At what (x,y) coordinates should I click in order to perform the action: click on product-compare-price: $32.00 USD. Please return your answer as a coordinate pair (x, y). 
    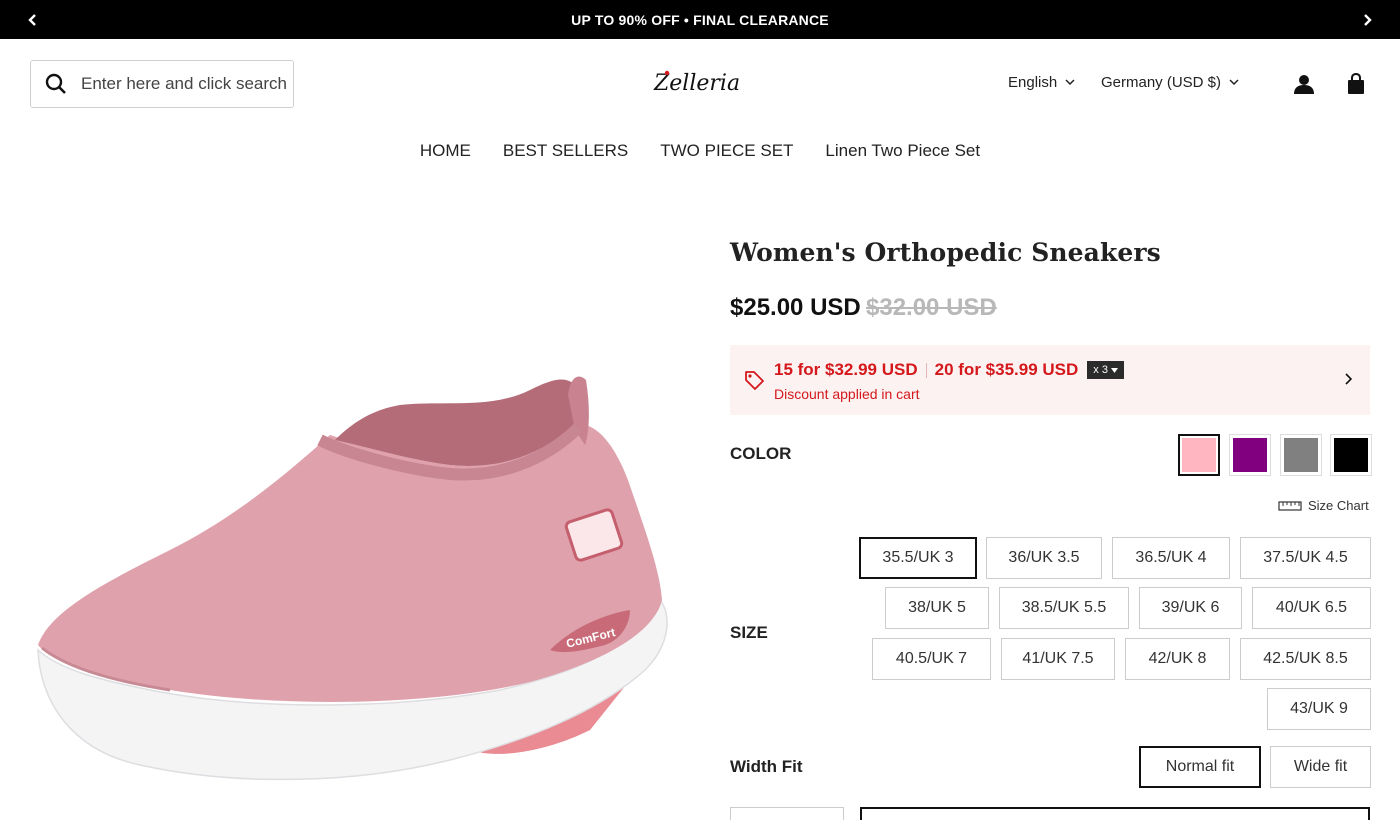
    Looking at the image, I should click on (931, 307).